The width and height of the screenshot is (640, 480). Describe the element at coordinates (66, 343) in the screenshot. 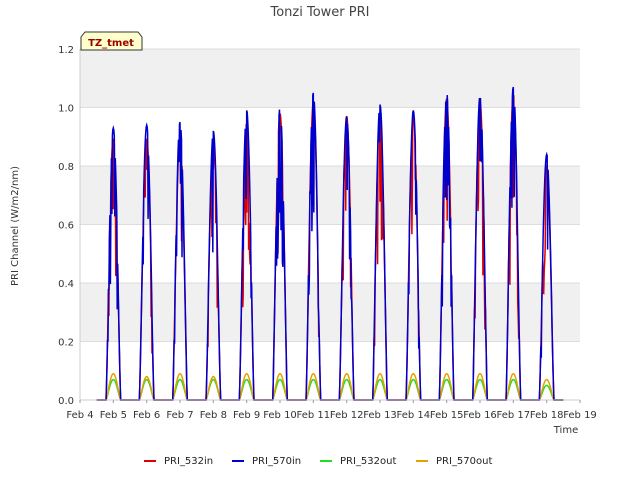

I see `y-tick-label: 0.2` at that location.